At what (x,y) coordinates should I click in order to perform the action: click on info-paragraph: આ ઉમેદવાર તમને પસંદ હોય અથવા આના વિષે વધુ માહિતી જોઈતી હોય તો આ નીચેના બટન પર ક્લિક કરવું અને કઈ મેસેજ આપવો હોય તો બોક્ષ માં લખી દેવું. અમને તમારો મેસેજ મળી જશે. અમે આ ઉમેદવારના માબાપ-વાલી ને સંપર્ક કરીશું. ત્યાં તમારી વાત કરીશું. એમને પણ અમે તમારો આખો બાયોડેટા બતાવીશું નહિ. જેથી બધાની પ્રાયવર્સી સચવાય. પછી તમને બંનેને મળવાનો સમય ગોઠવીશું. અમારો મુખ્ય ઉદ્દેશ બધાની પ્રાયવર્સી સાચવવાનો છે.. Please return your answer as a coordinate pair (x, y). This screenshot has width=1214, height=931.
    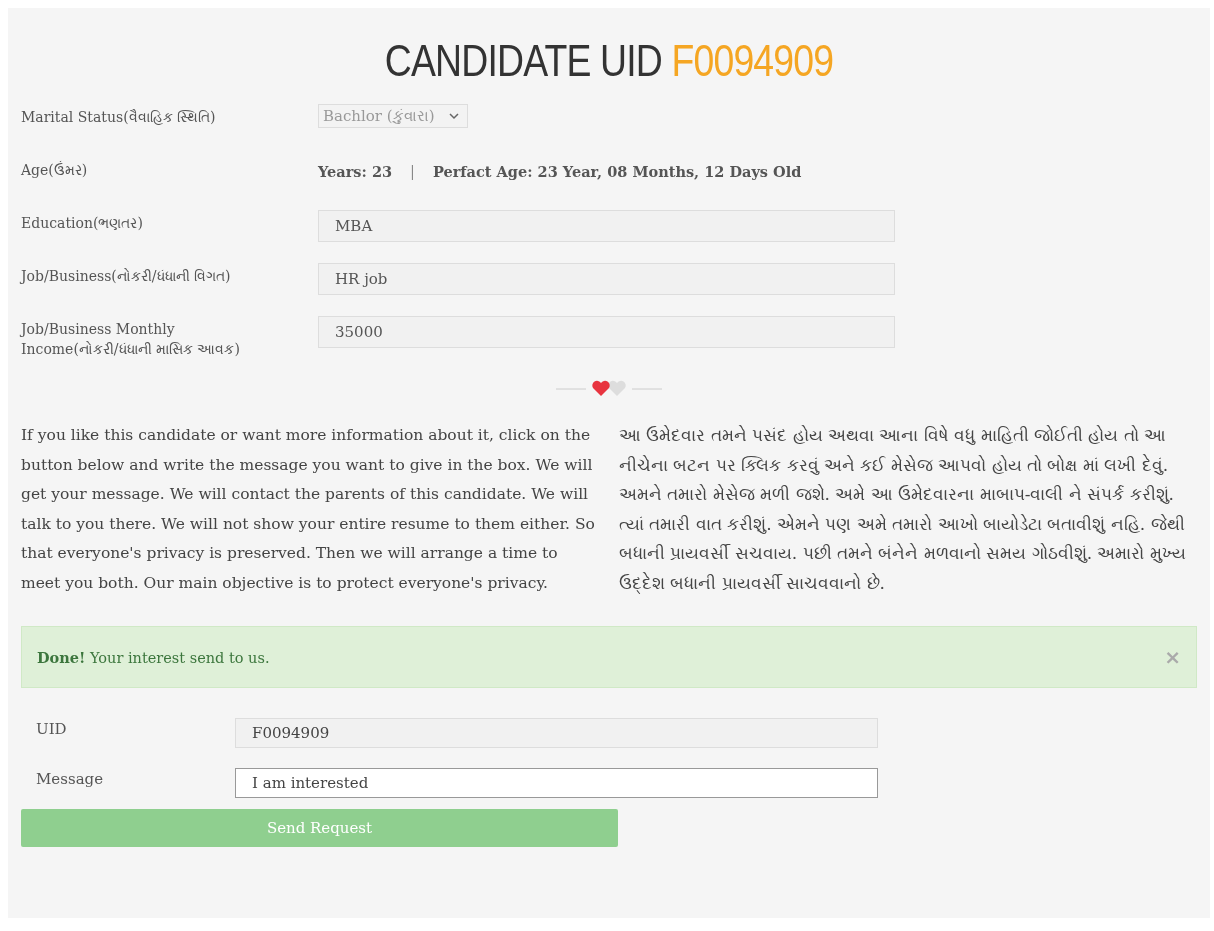
    Looking at the image, I should click on (903, 510).